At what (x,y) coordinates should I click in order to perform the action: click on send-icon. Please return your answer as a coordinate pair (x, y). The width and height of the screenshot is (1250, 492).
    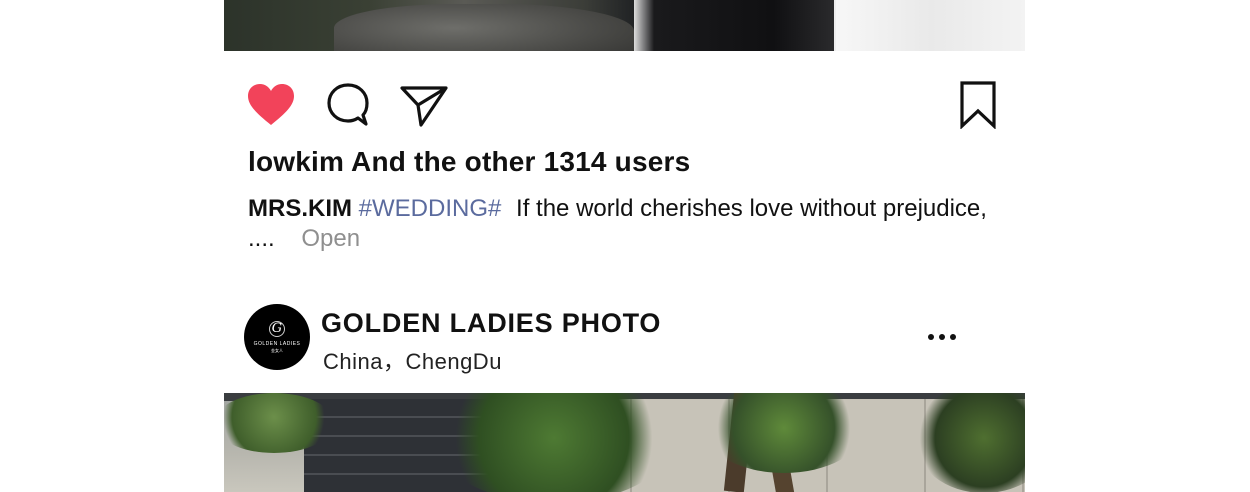
    Looking at the image, I should click on (424, 106).